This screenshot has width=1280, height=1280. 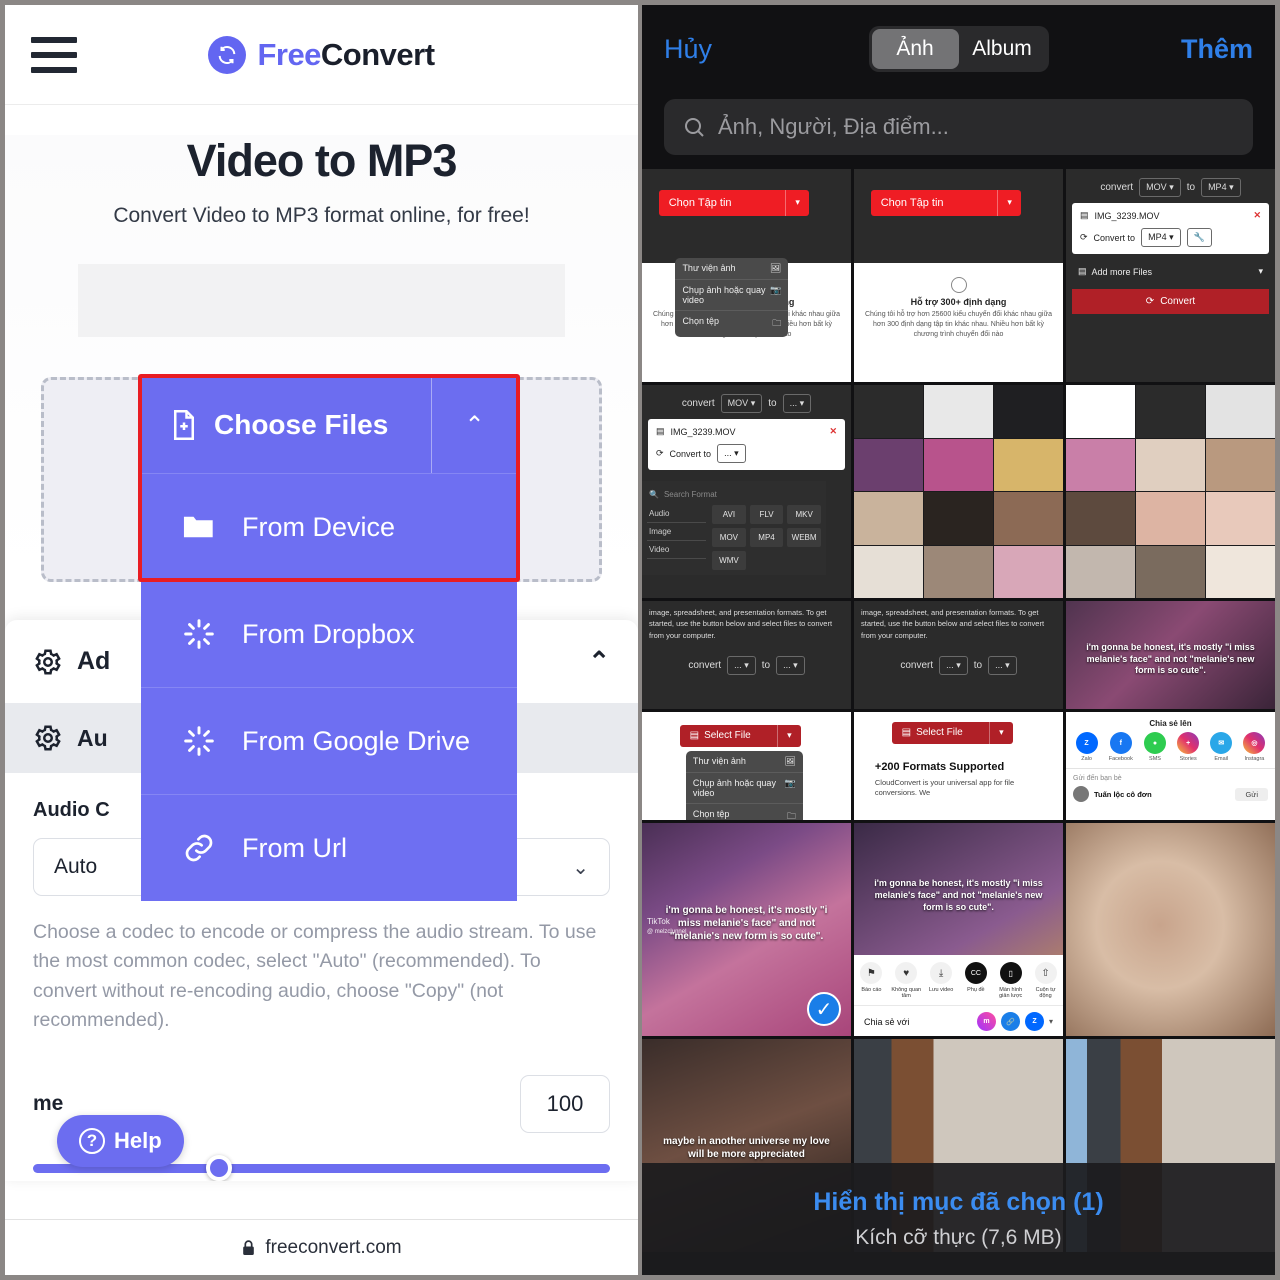 What do you see at coordinates (915, 49) in the screenshot?
I see `tab-photos: Ảnh` at bounding box center [915, 49].